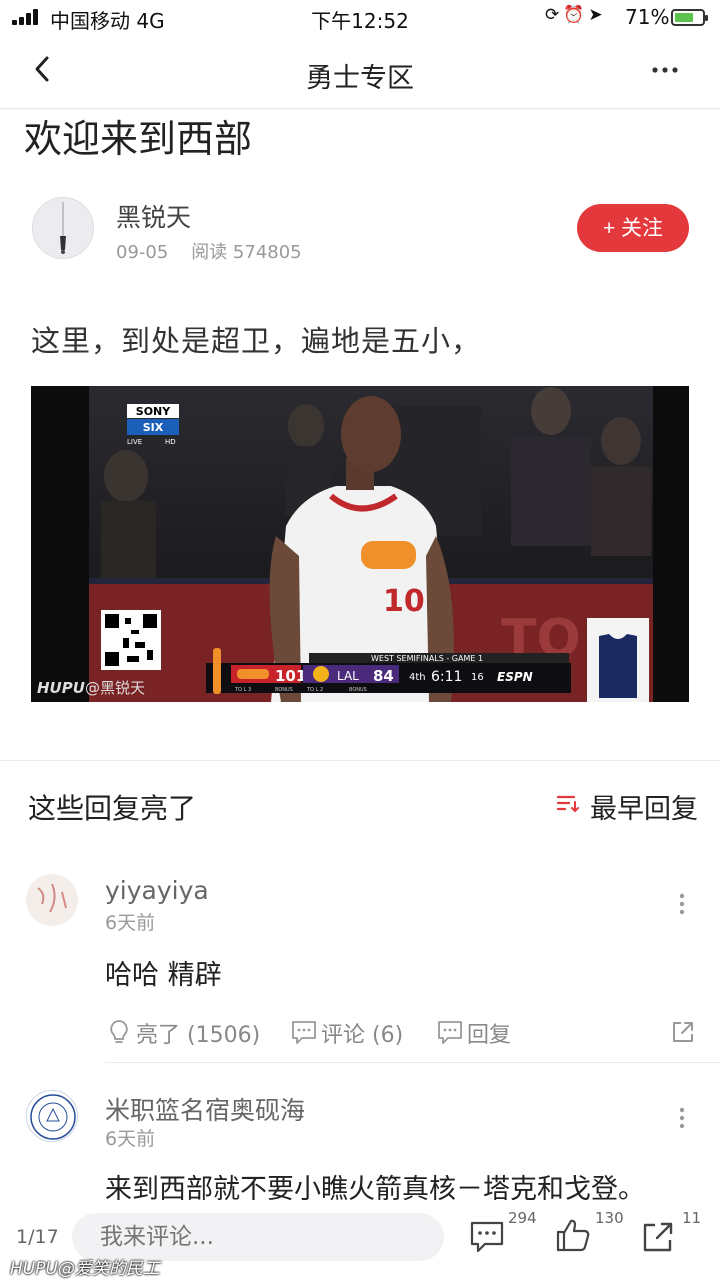 The image size is (720, 1280). I want to click on espn-logo: ESPN, so click(515, 677).